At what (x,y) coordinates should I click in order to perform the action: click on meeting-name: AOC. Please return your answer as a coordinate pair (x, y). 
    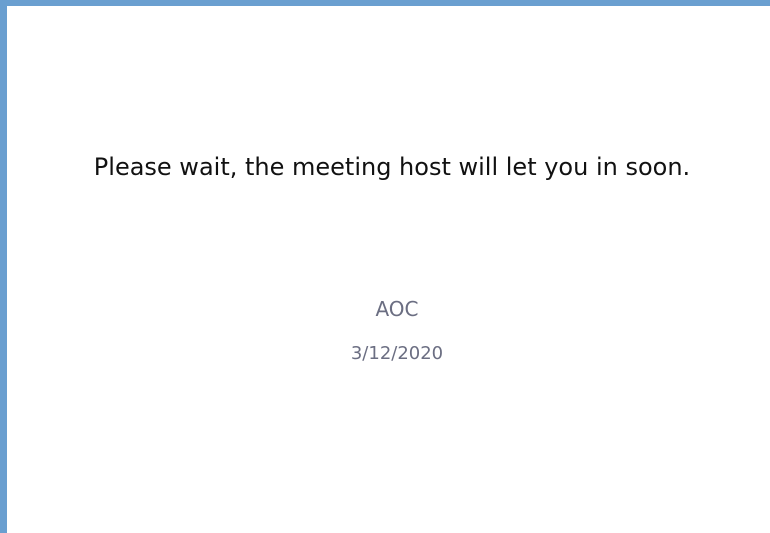
    Looking at the image, I should click on (397, 309).